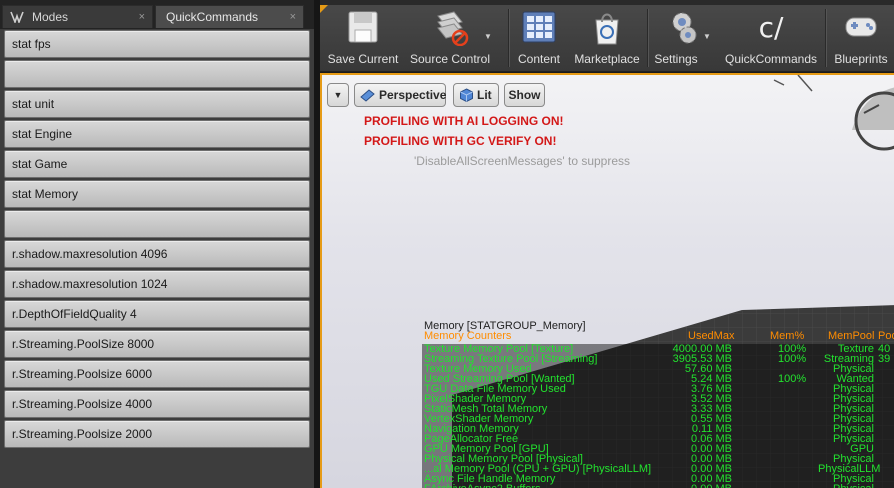  Describe the element at coordinates (466, 95) in the screenshot. I see `lit-cube-icon` at that location.